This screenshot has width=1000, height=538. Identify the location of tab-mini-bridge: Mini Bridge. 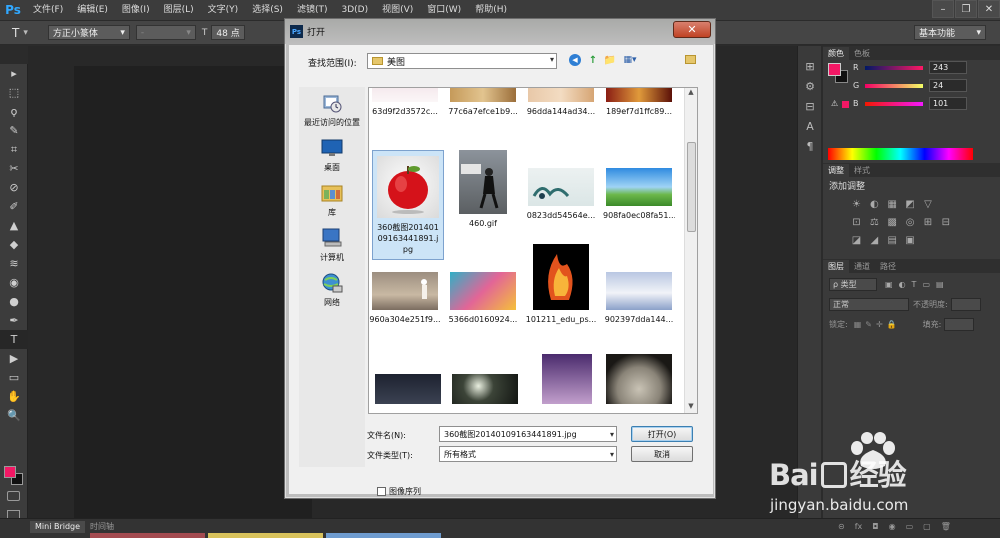
(58, 527).